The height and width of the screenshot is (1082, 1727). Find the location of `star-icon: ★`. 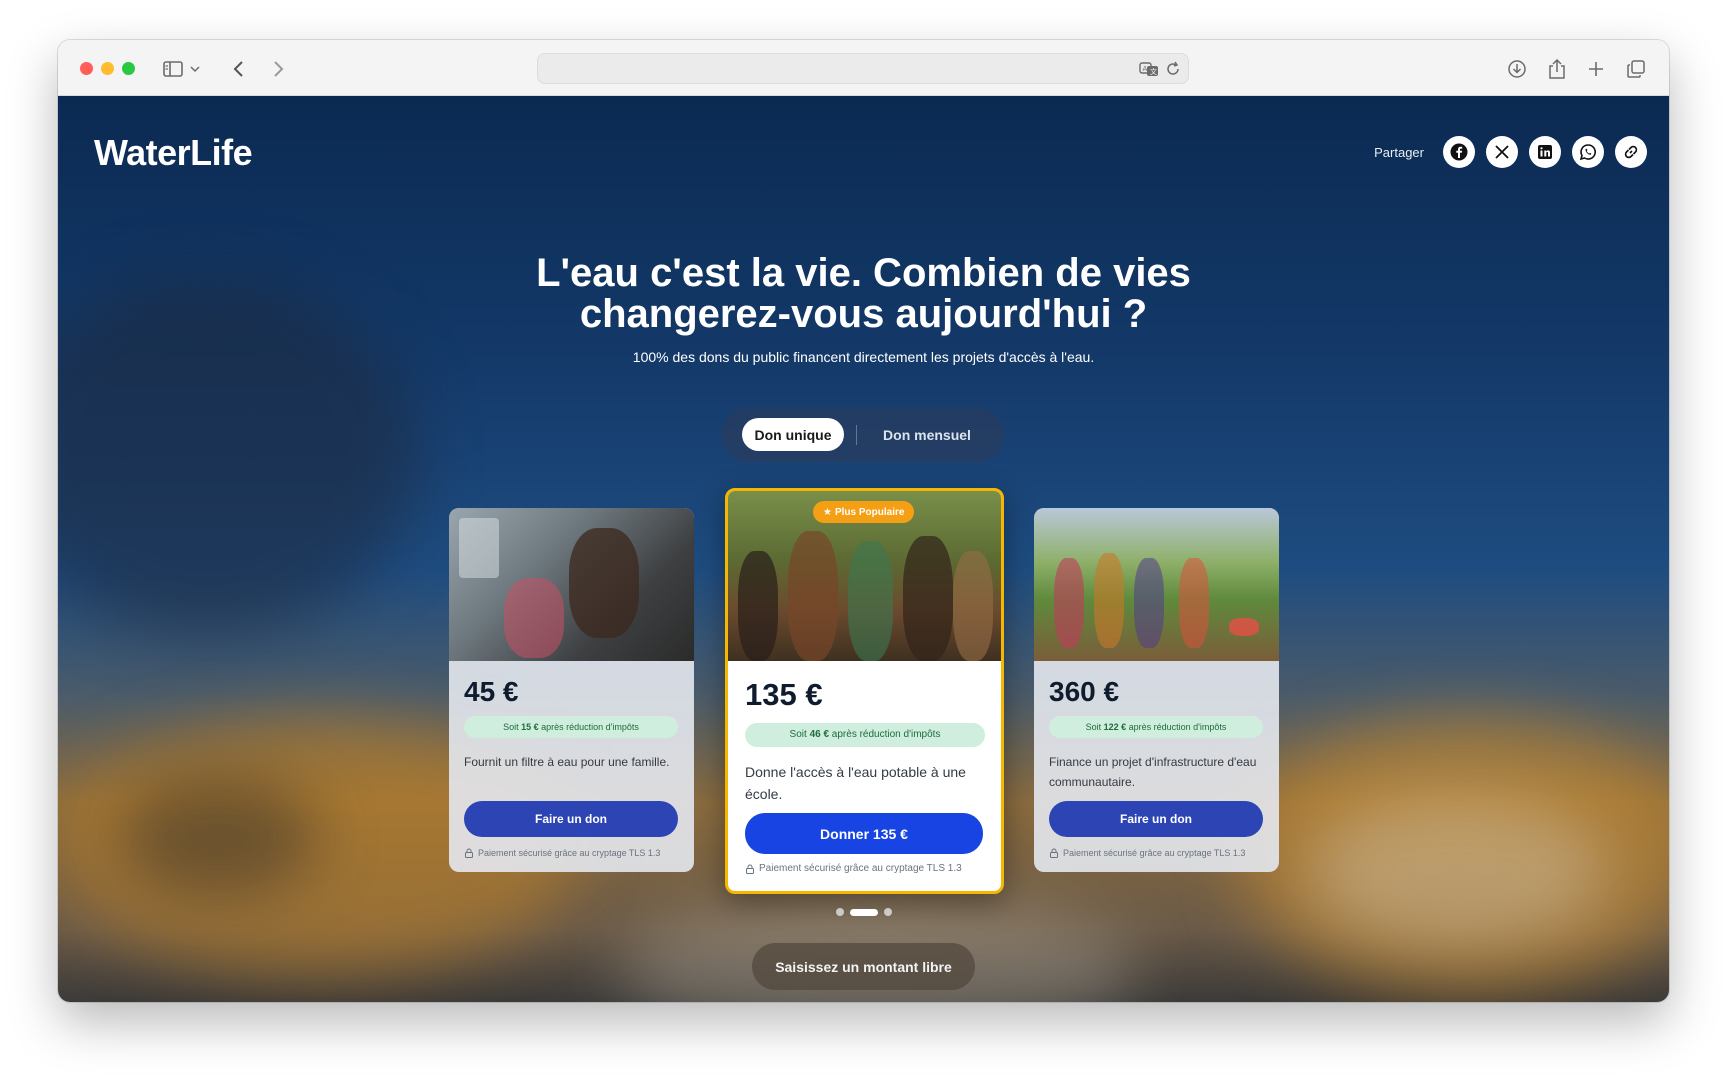

star-icon: ★ is located at coordinates (827, 512).